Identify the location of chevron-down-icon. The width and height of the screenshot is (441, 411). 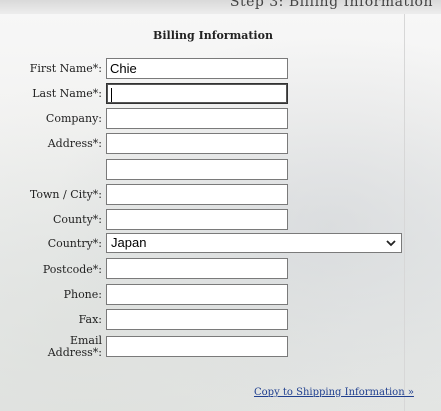
(391, 243).